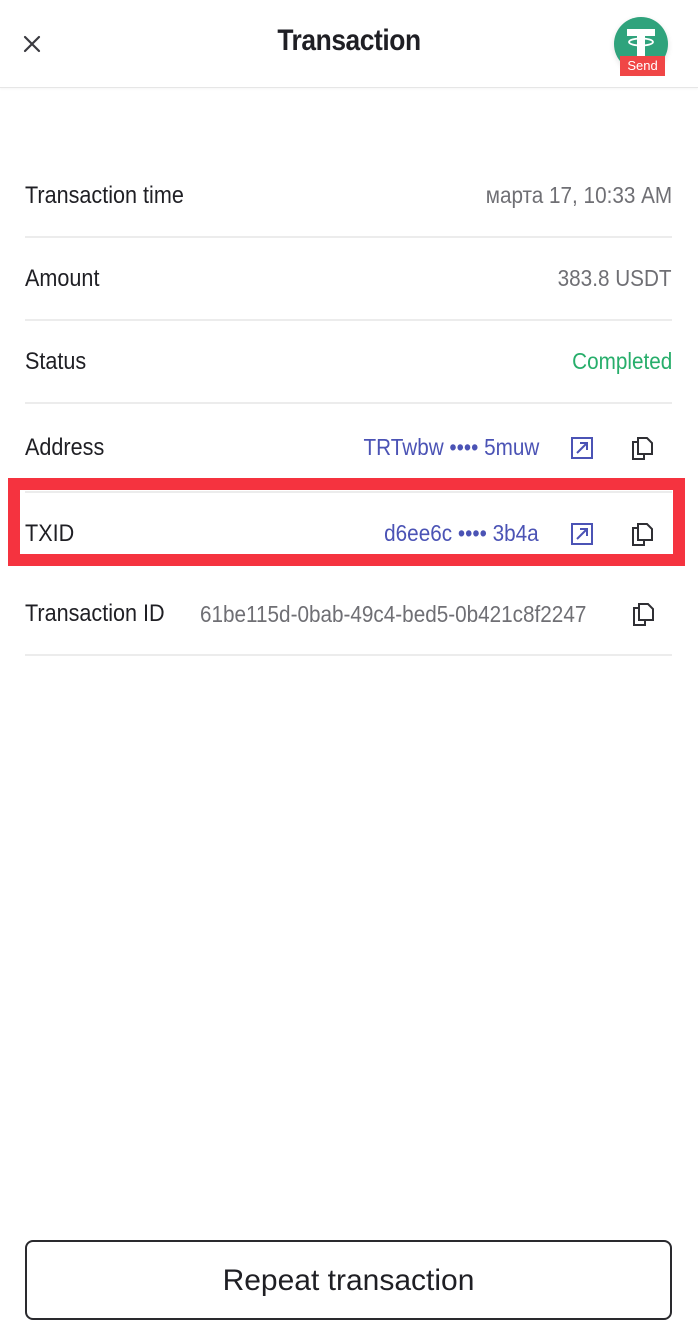  What do you see at coordinates (643, 614) in the screenshot?
I see `transaction-id-copy-icon` at bounding box center [643, 614].